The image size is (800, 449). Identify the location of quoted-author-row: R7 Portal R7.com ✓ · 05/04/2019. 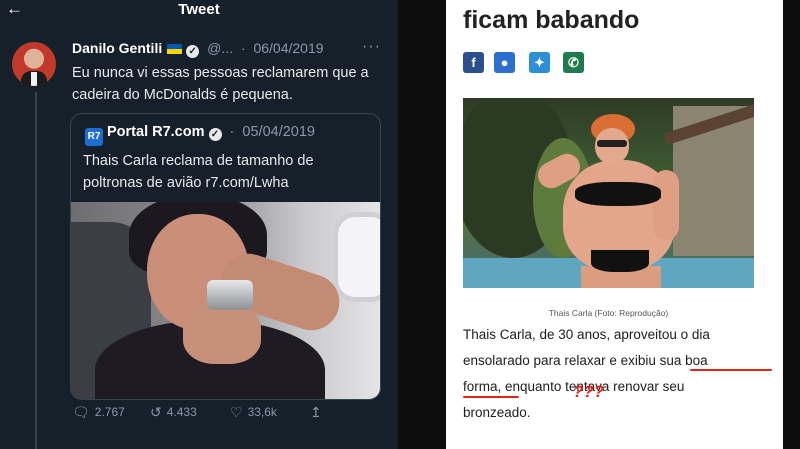
(200, 135).